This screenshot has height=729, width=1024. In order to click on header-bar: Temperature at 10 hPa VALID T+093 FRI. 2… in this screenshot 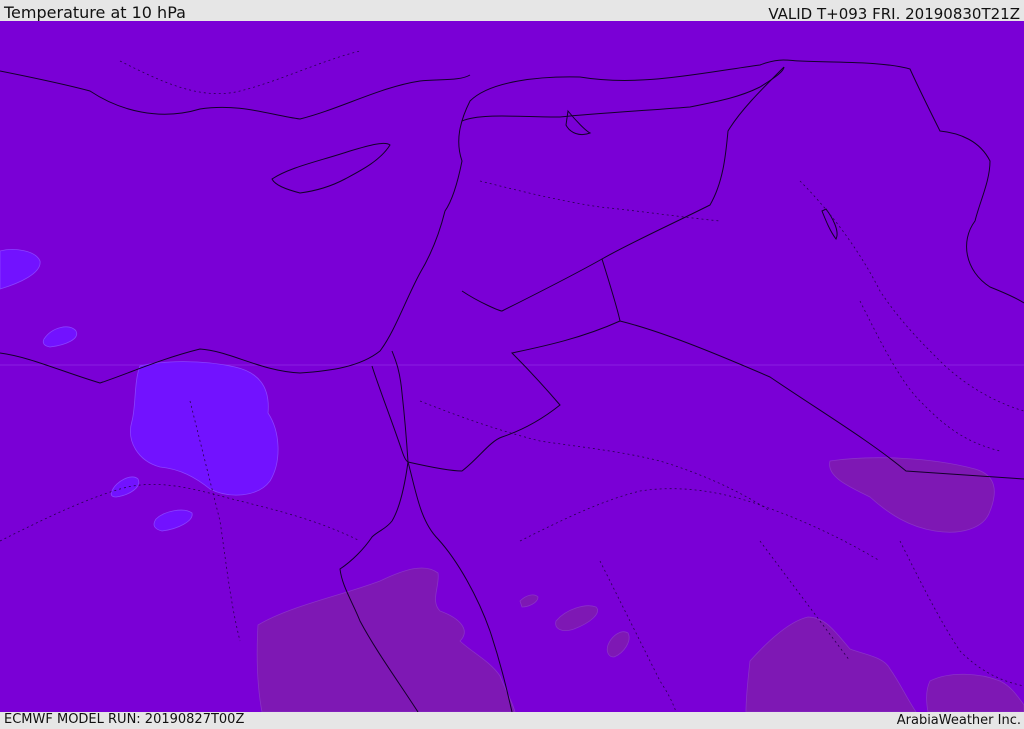, I will do `click(512, 11)`.